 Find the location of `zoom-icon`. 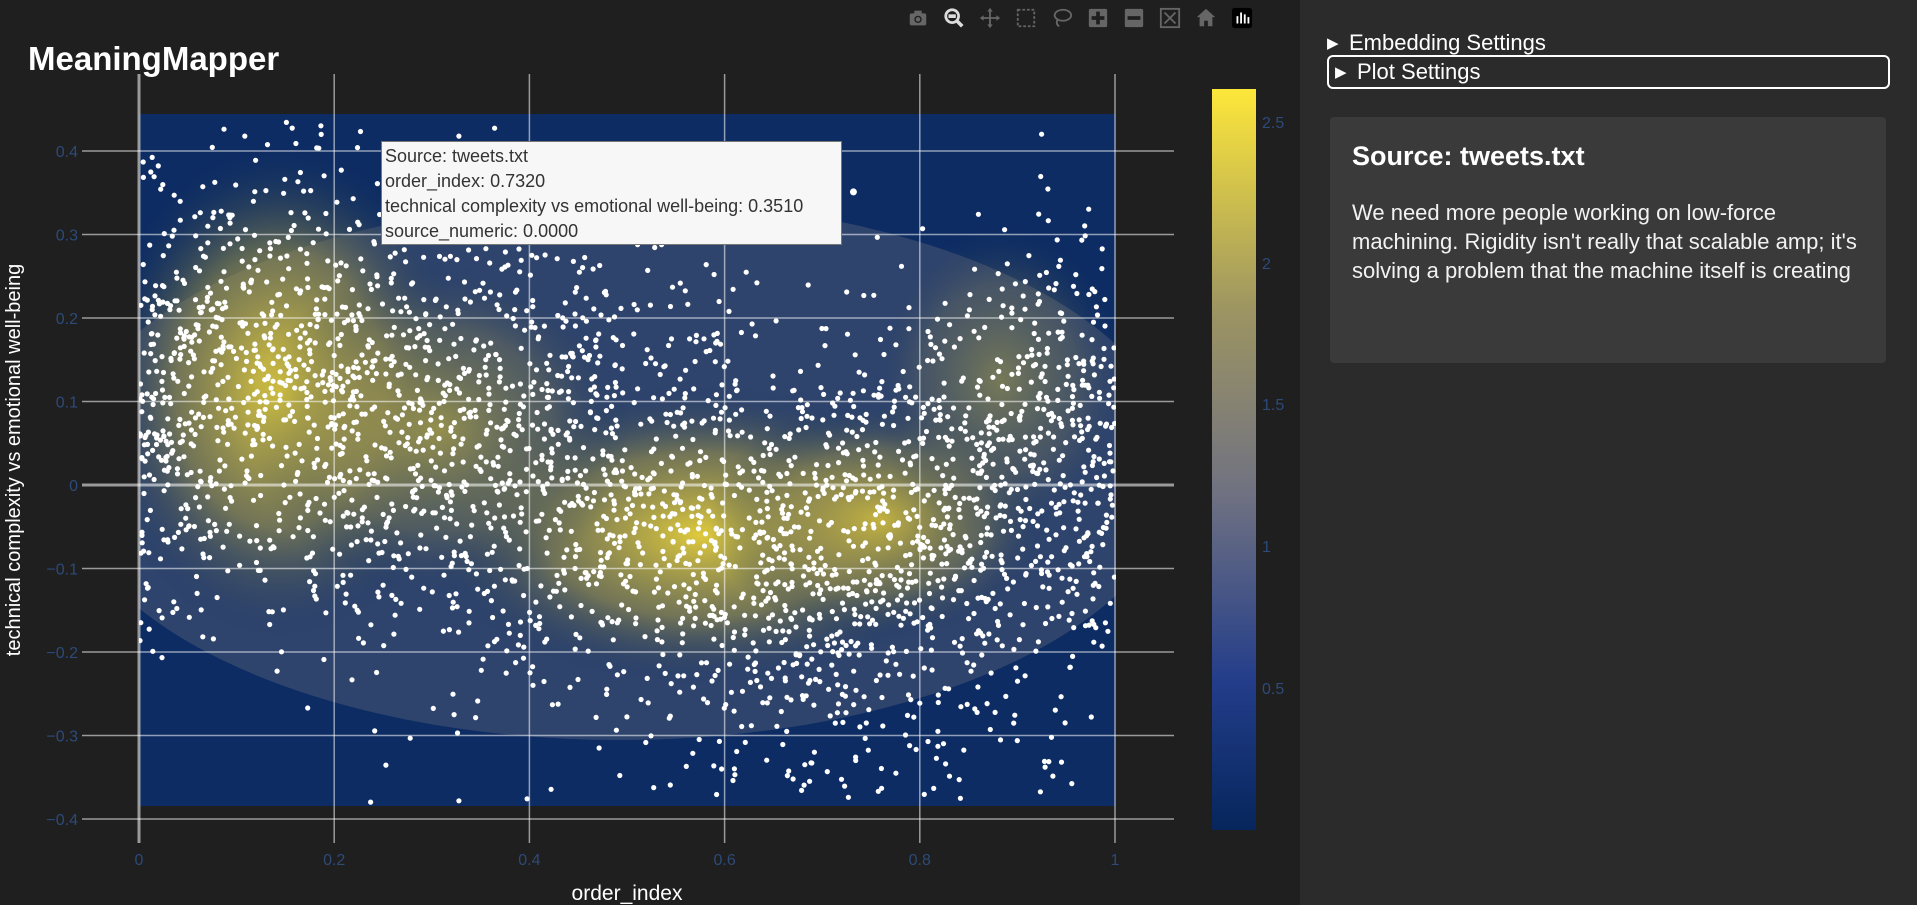

zoom-icon is located at coordinates (954, 18).